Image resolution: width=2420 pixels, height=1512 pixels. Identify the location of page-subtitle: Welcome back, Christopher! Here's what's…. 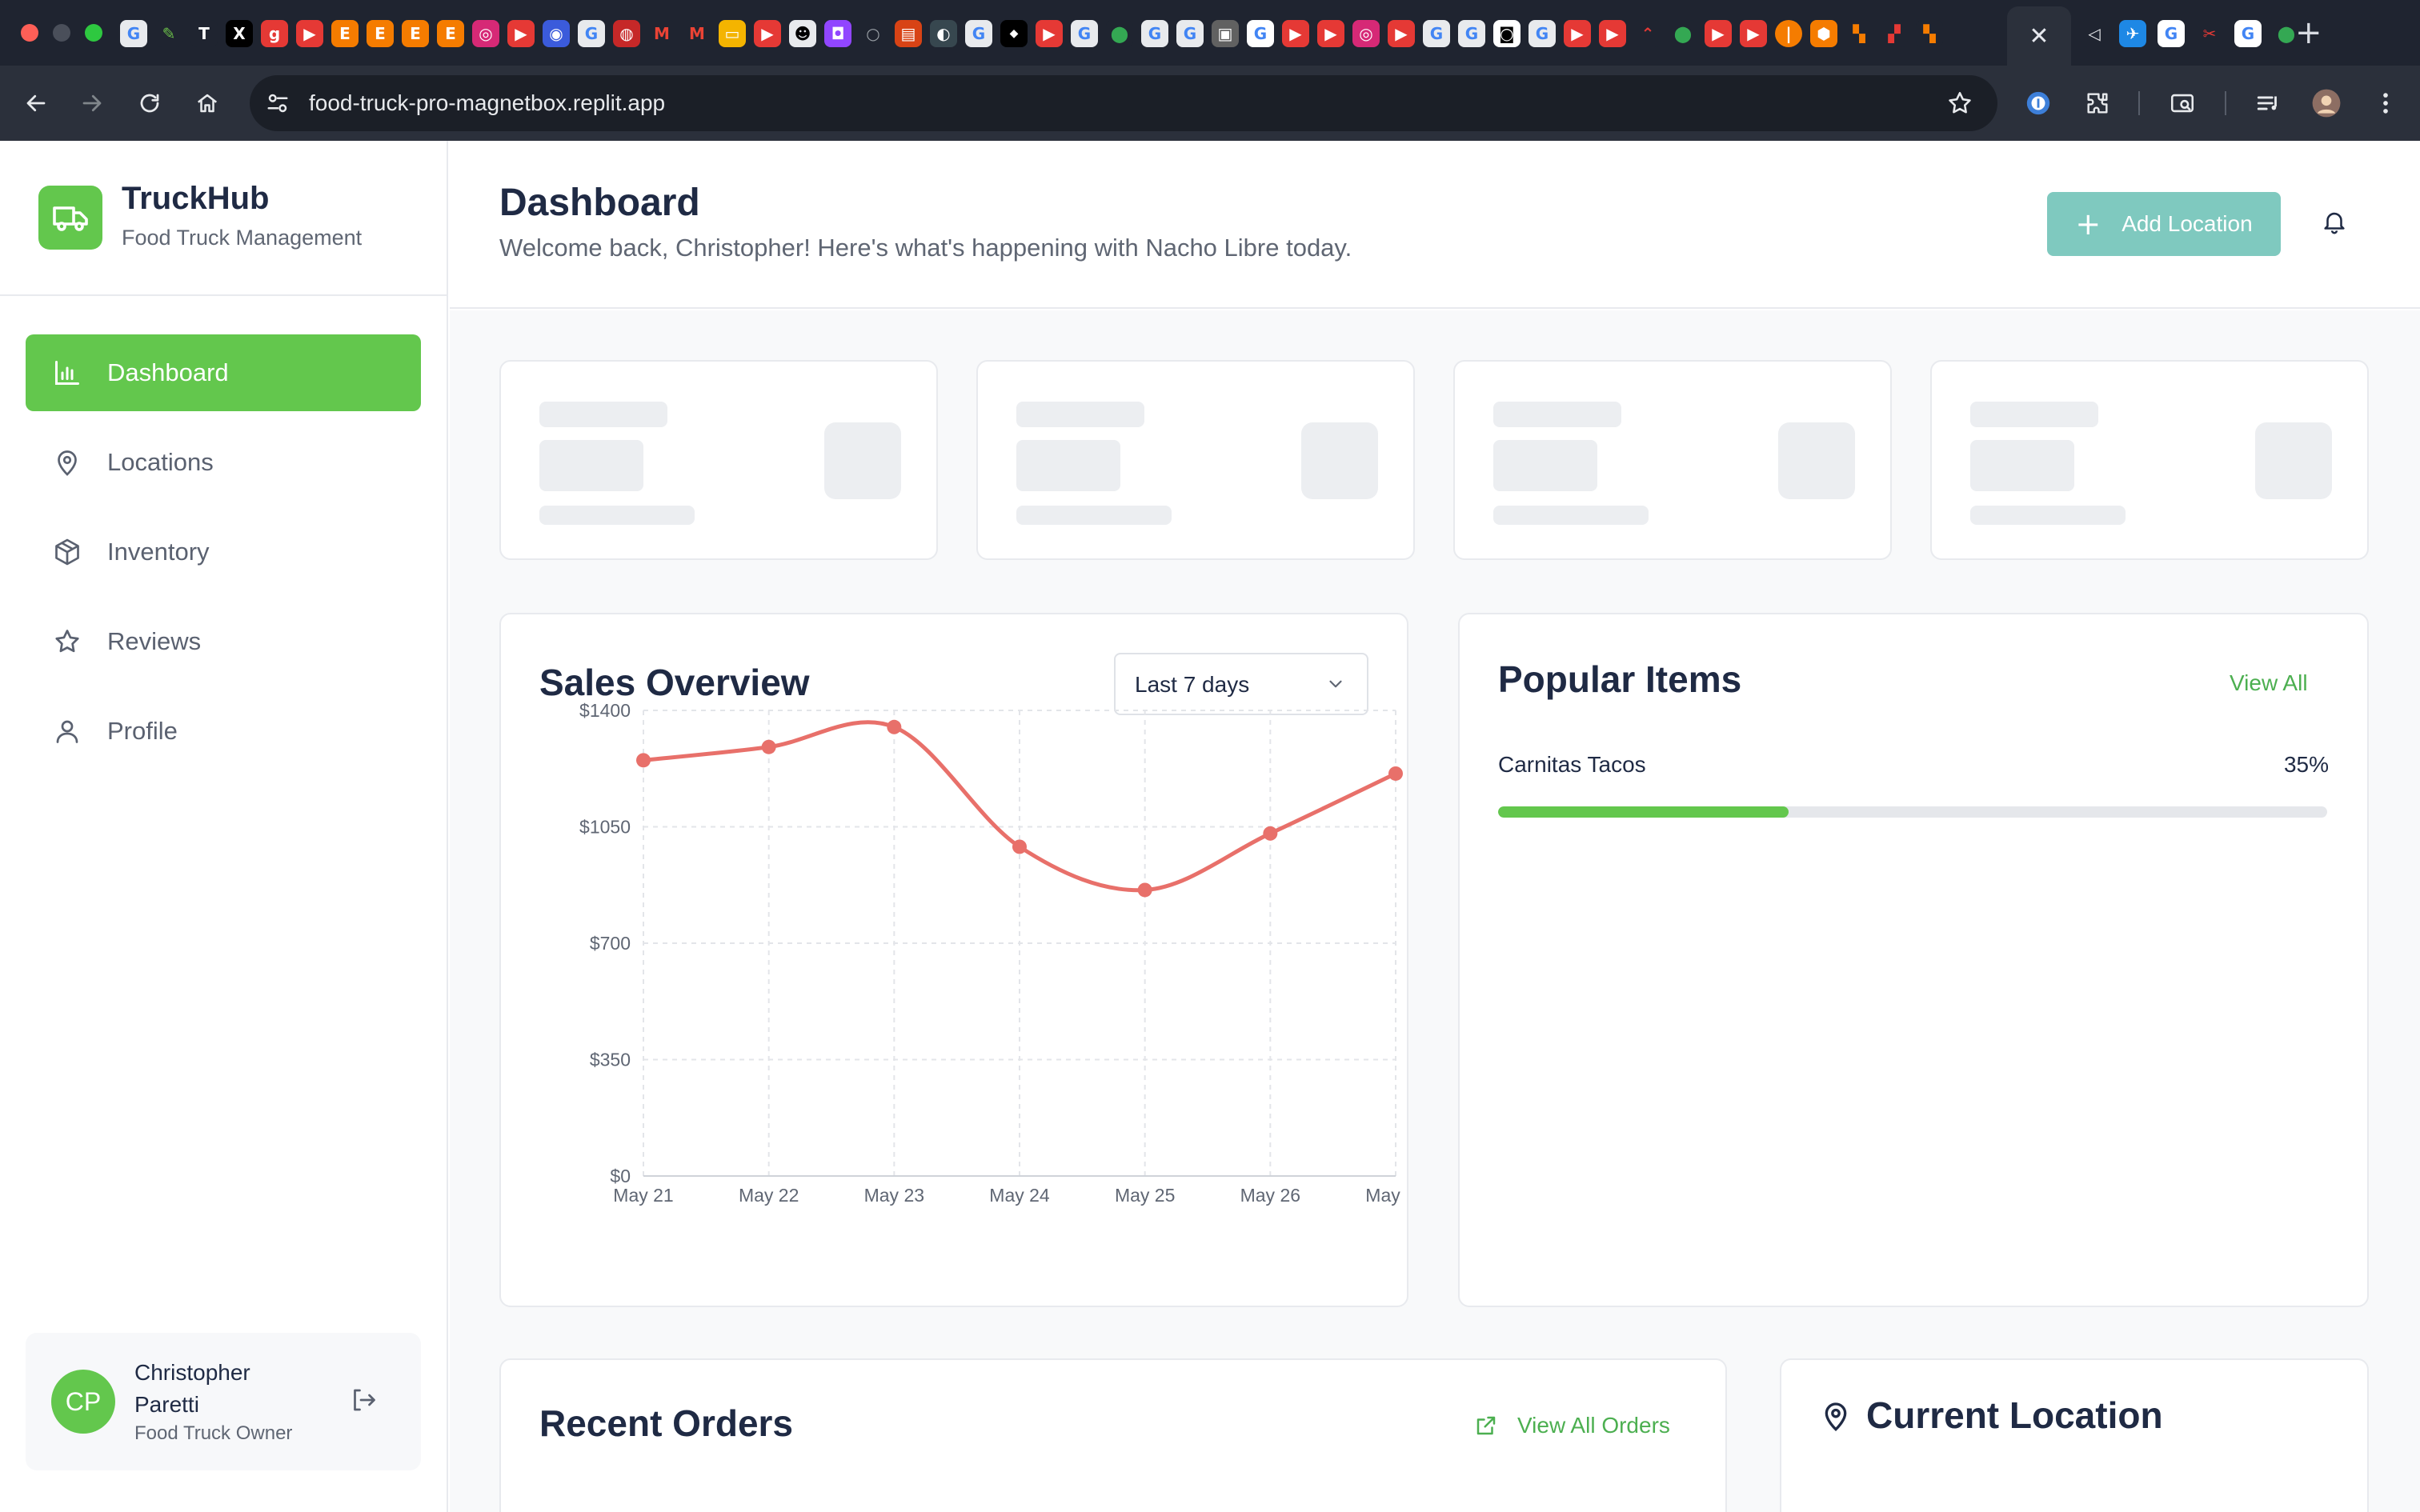
(925, 248).